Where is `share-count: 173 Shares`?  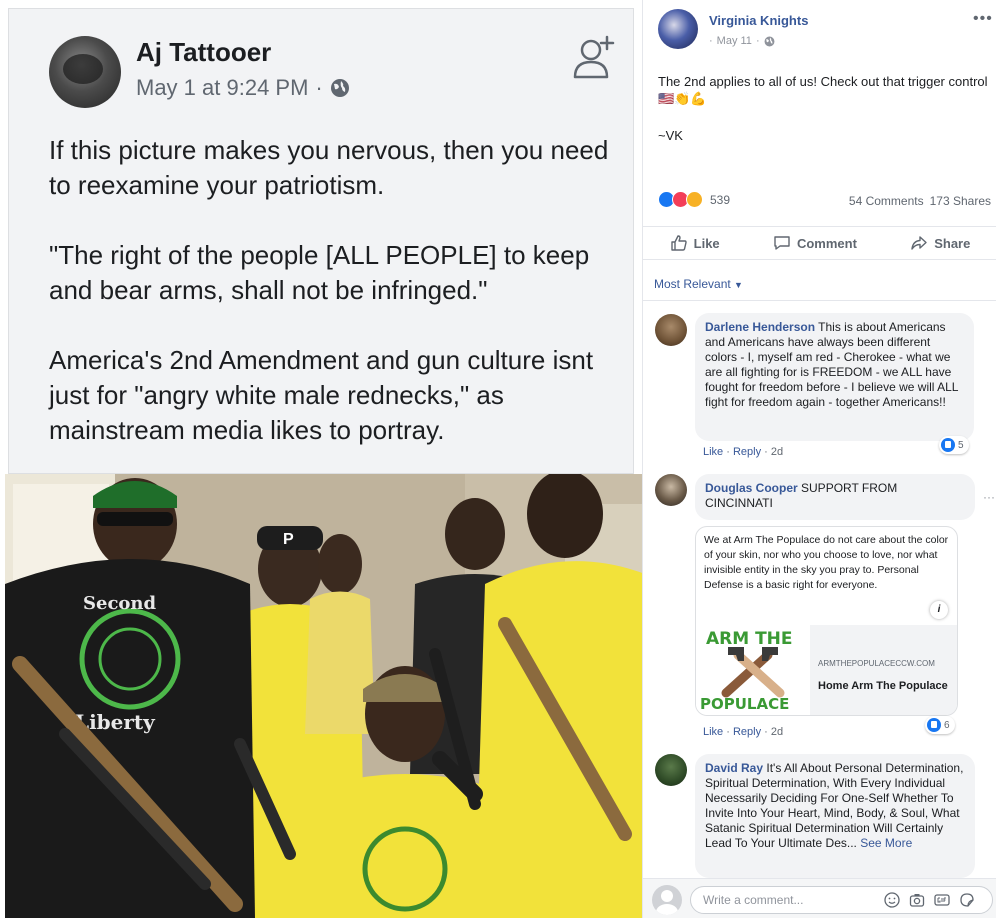
share-count: 173 Shares is located at coordinates (960, 201).